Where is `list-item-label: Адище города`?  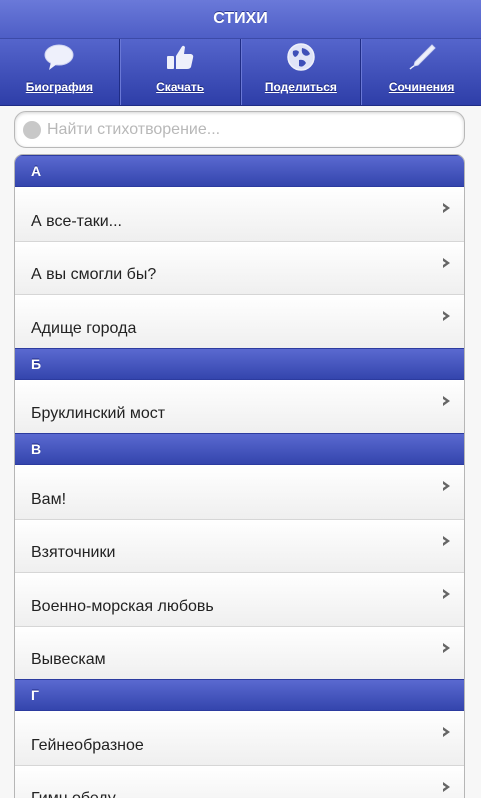
list-item-label: Адище города is located at coordinates (84, 328).